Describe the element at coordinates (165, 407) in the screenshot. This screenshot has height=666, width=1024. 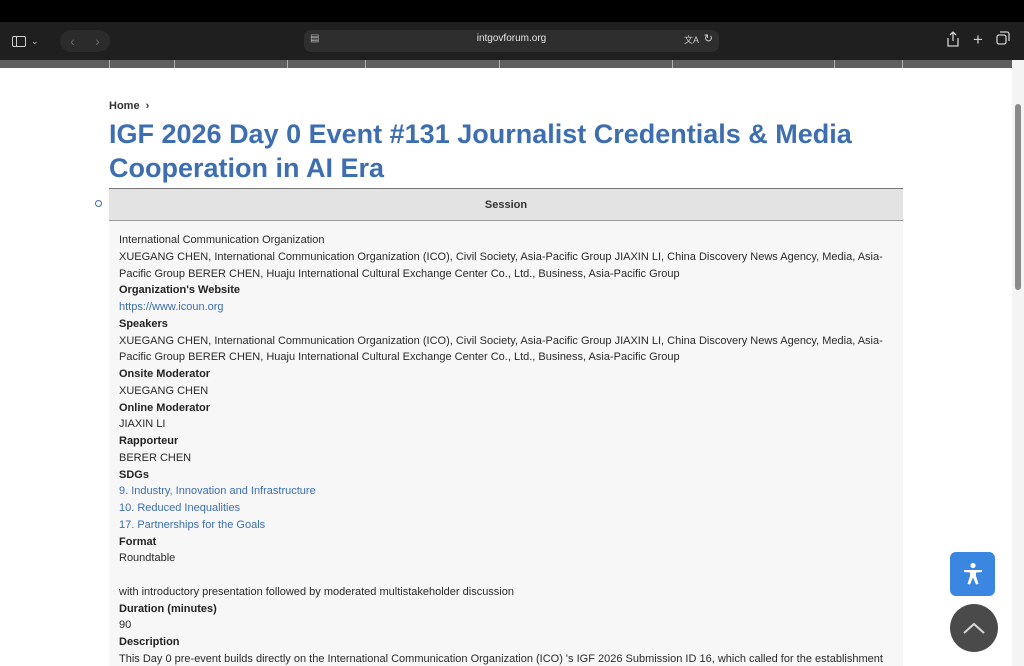
I see `online-moderator-label: Online Moderator` at that location.